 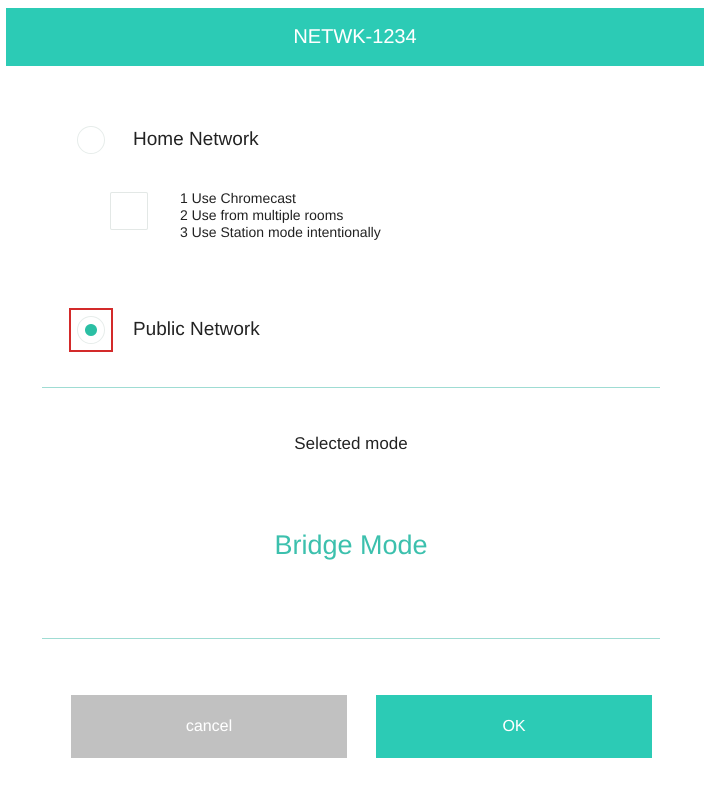 What do you see at coordinates (351, 444) in the screenshot?
I see `mode-caption: Selected mode` at bounding box center [351, 444].